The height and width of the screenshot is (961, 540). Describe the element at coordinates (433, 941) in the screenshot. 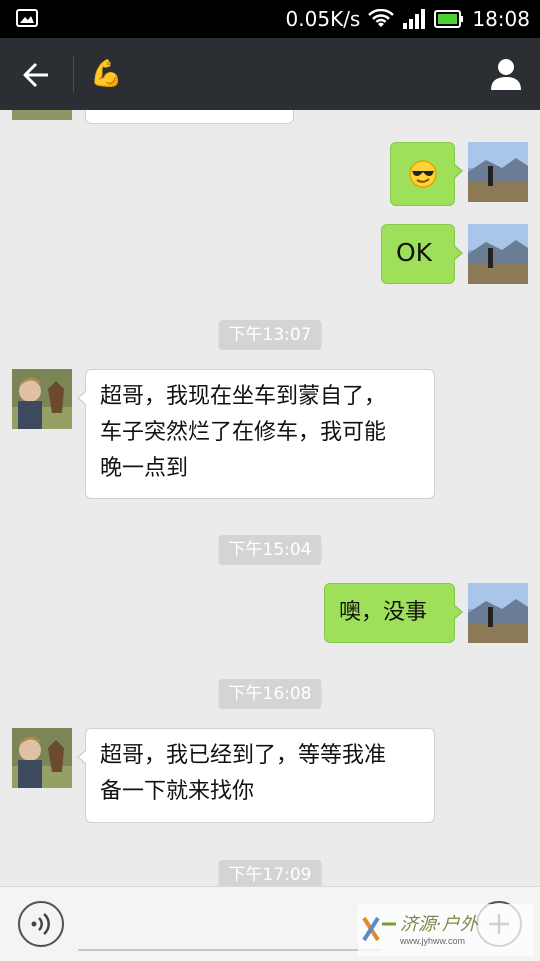

I see `watermark-url: www.jyhww.com` at that location.